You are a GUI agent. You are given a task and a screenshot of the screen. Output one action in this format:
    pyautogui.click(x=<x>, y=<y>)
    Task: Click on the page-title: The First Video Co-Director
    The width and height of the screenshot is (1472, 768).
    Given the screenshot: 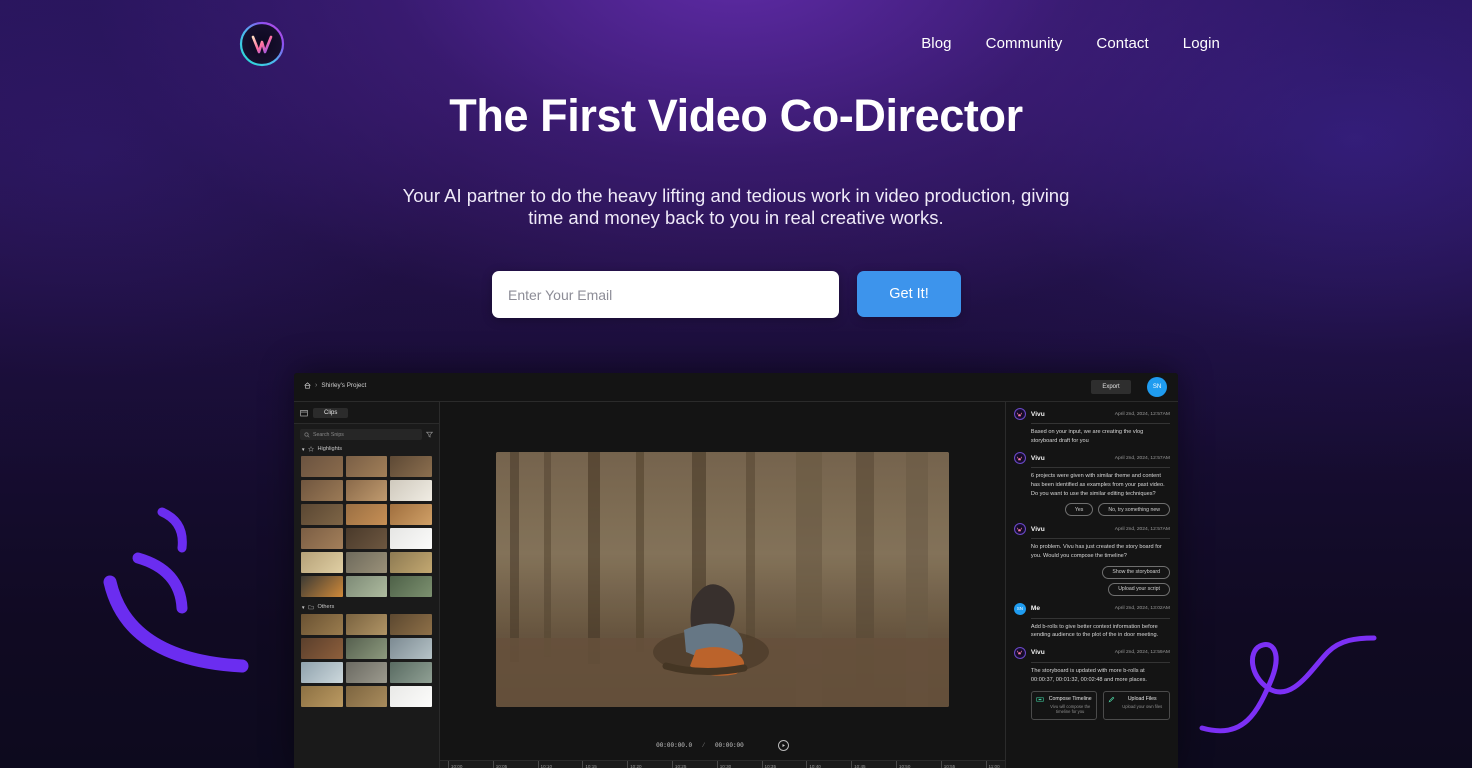 What is the action you would take?
    pyautogui.click(x=736, y=115)
    